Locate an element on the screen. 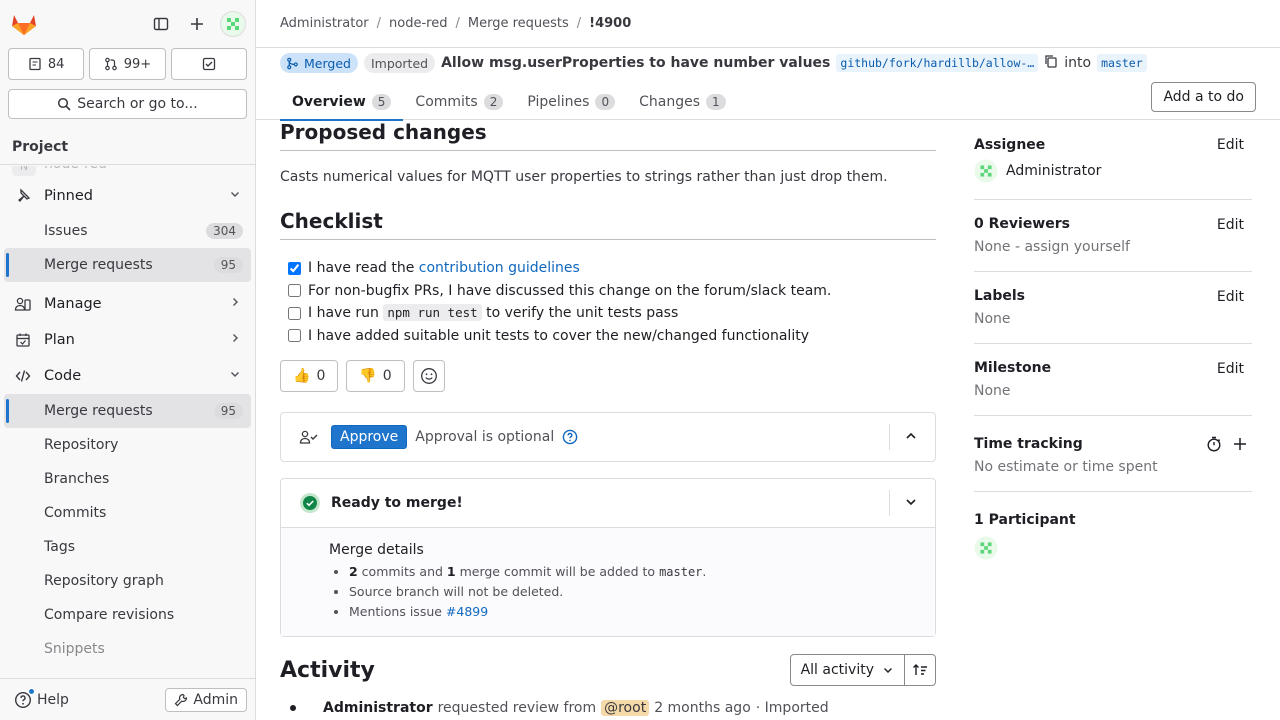 This screenshot has height=720, width=1280. create-new-icon is located at coordinates (197, 24).